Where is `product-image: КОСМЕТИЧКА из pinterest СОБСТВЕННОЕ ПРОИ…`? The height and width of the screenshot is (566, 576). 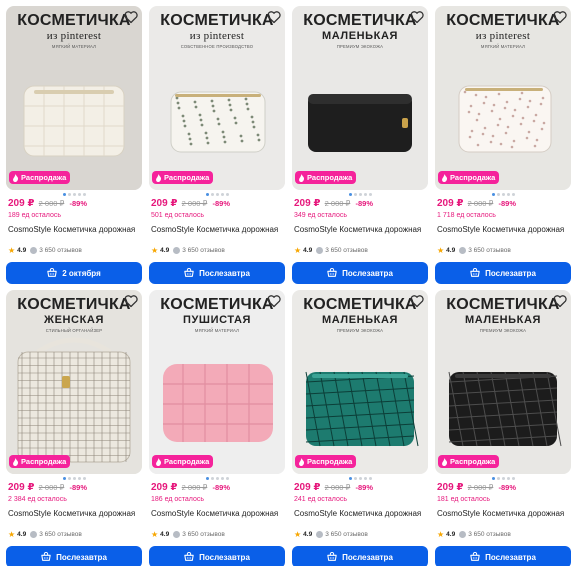 product-image: КОСМЕТИЧКА из pinterest СОБСТВЕННОЕ ПРОИ… is located at coordinates (217, 98).